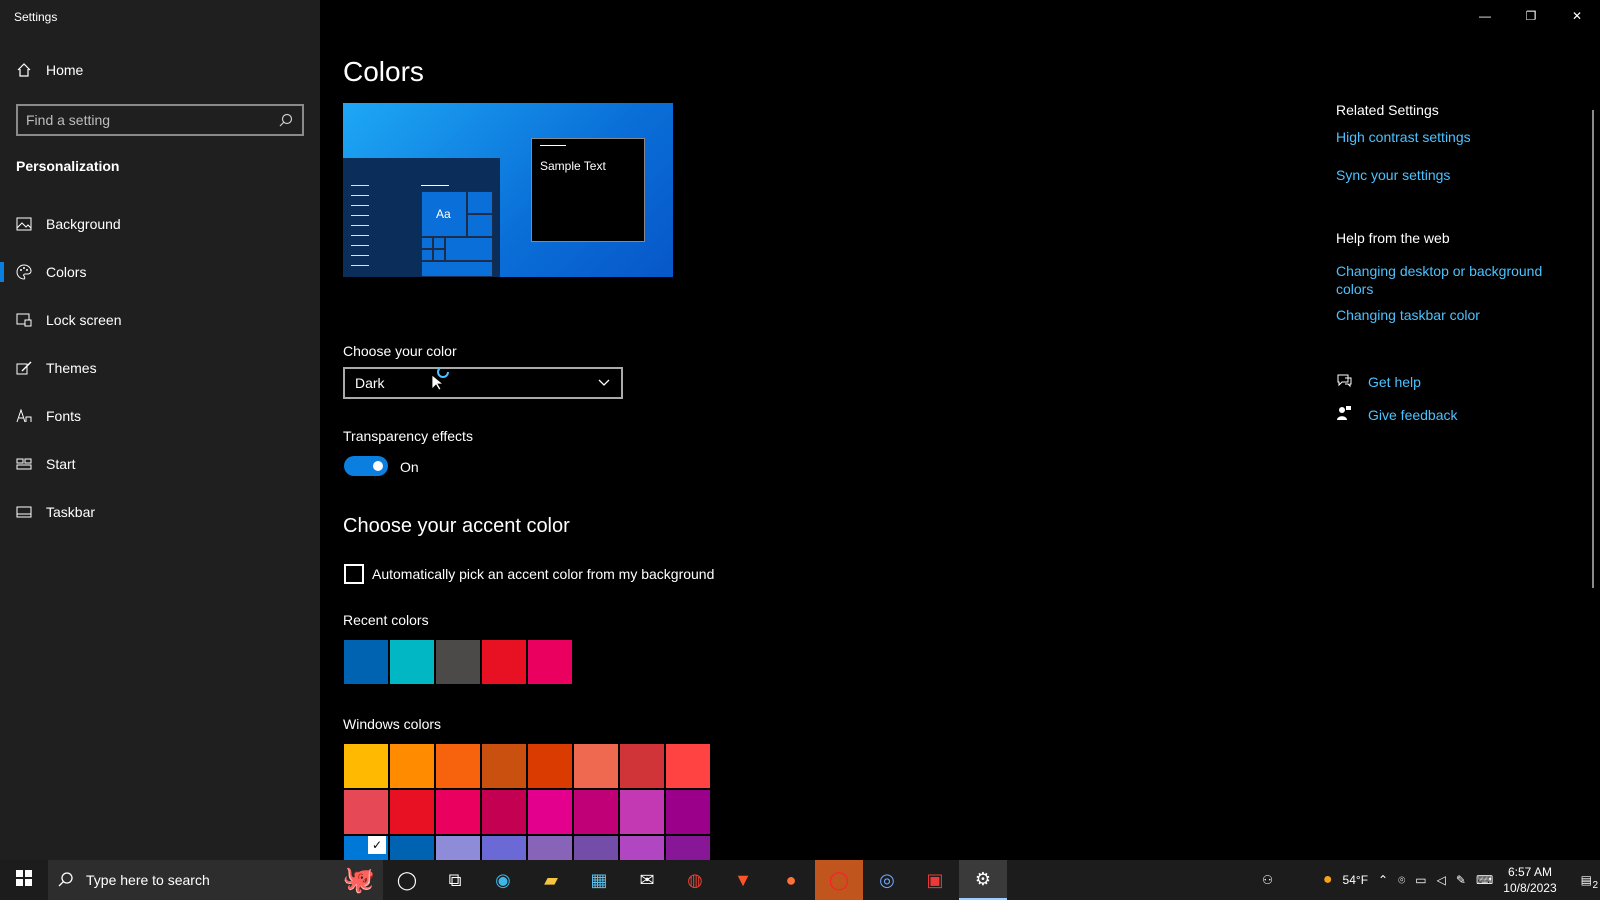 Image resolution: width=1600 pixels, height=900 pixels. Describe the element at coordinates (1355, 880) in the screenshot. I see `temperature: 54°F` at that location.